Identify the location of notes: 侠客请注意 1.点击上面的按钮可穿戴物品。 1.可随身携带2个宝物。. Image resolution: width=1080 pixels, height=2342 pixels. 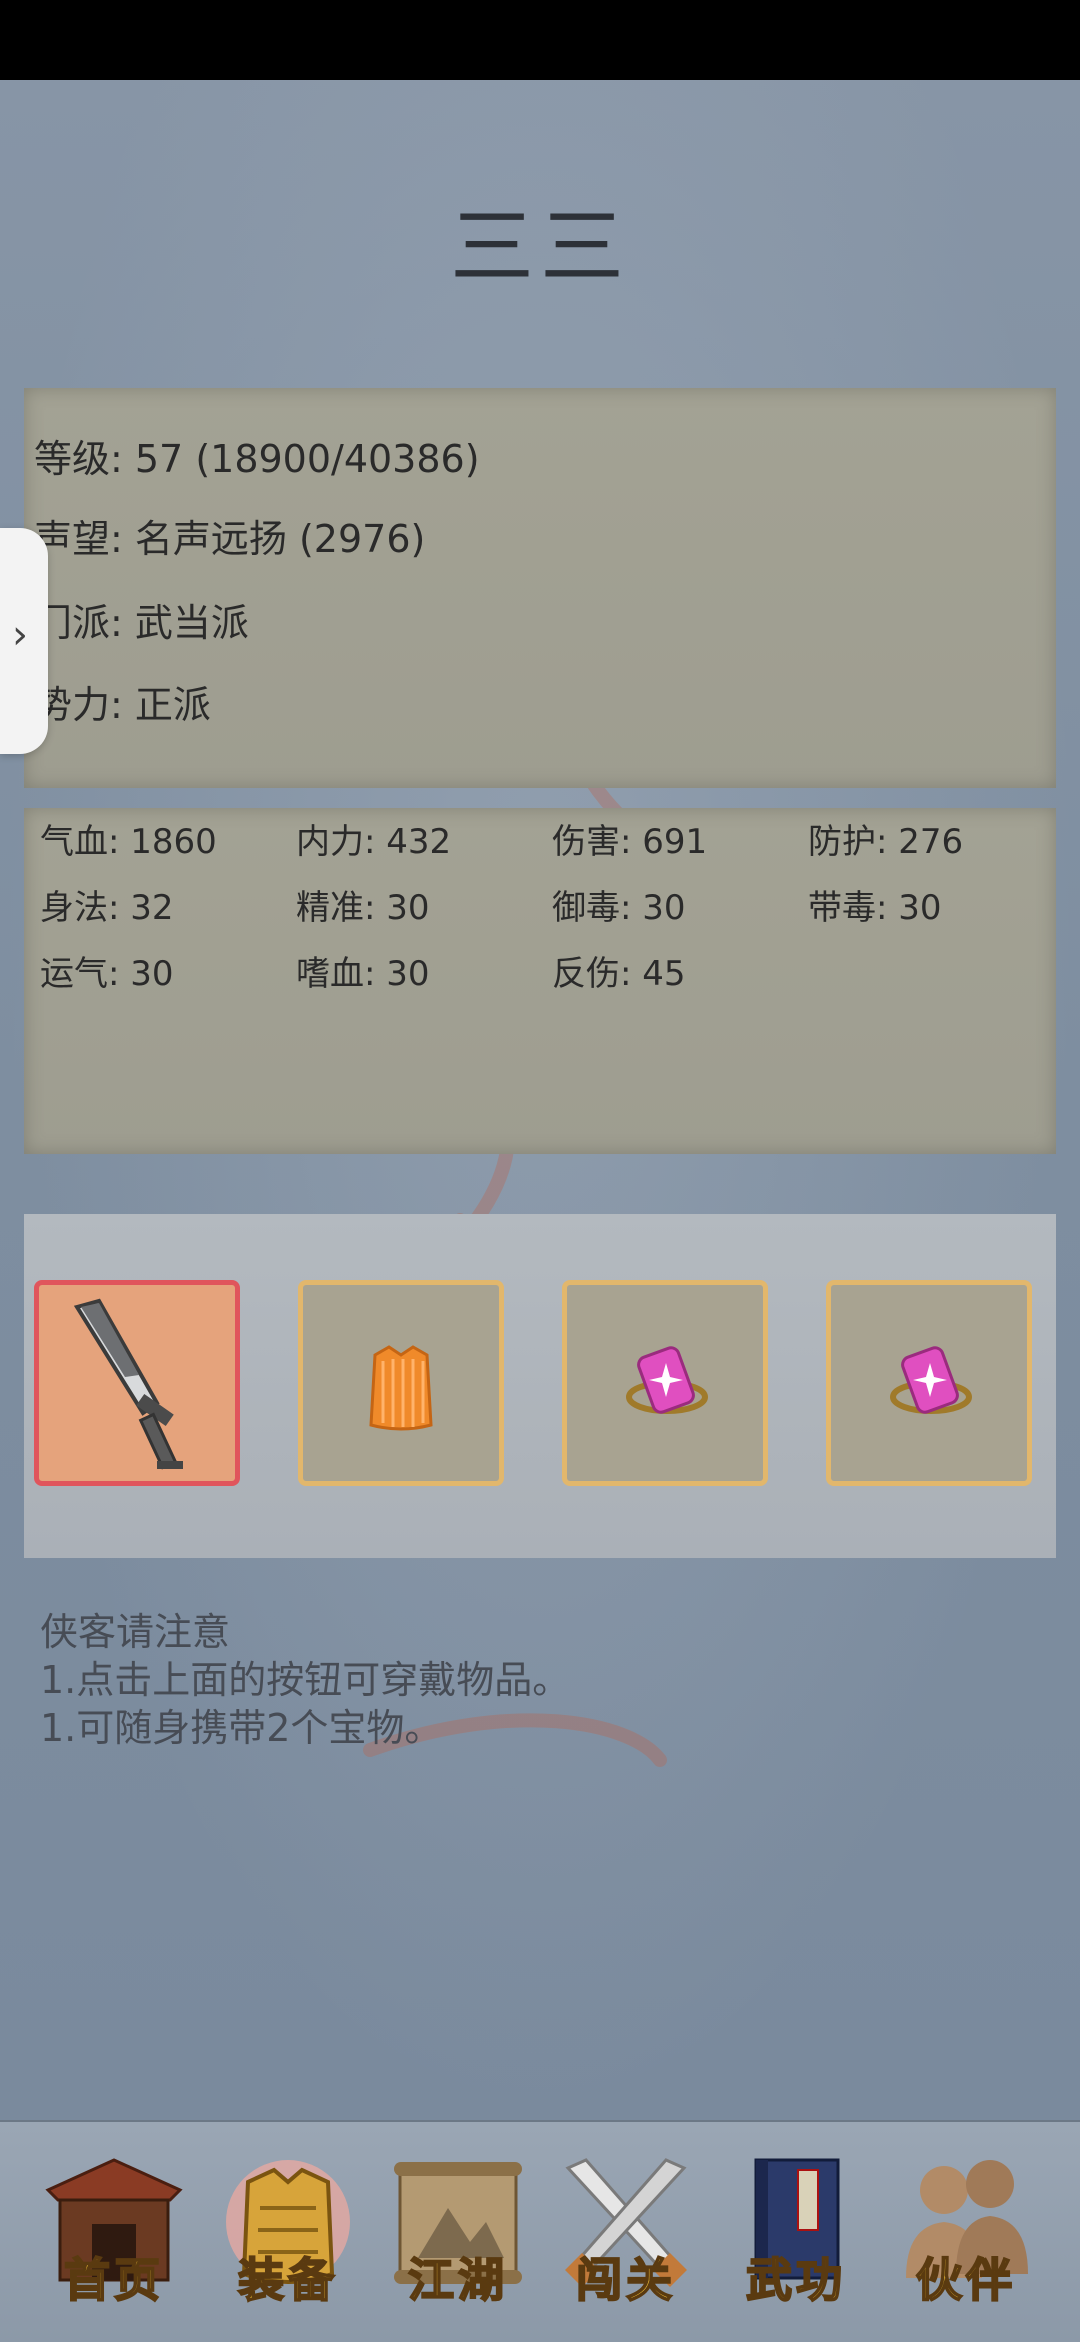
(305, 1680).